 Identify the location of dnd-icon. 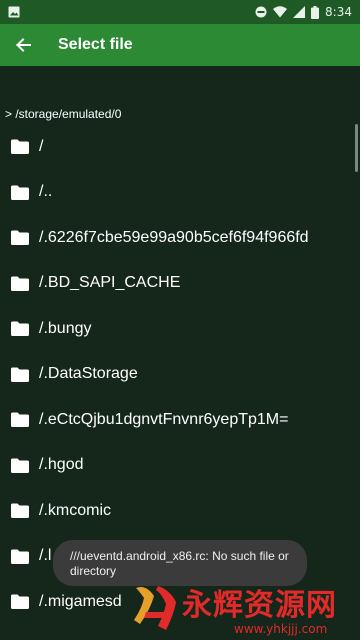
(261, 12).